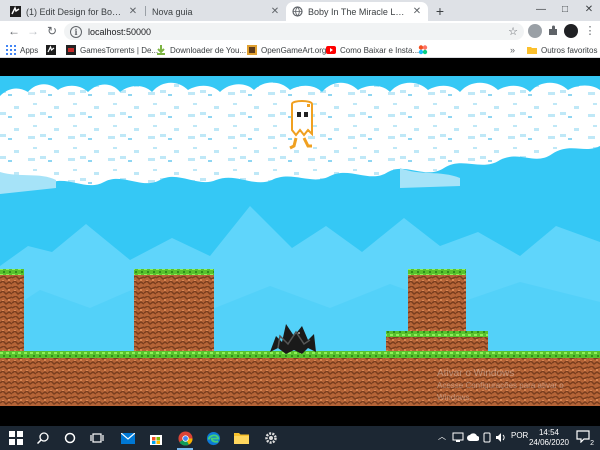 This screenshot has height=450, width=600. Describe the element at coordinates (33, 31) in the screenshot. I see `forward-icon: →` at that location.